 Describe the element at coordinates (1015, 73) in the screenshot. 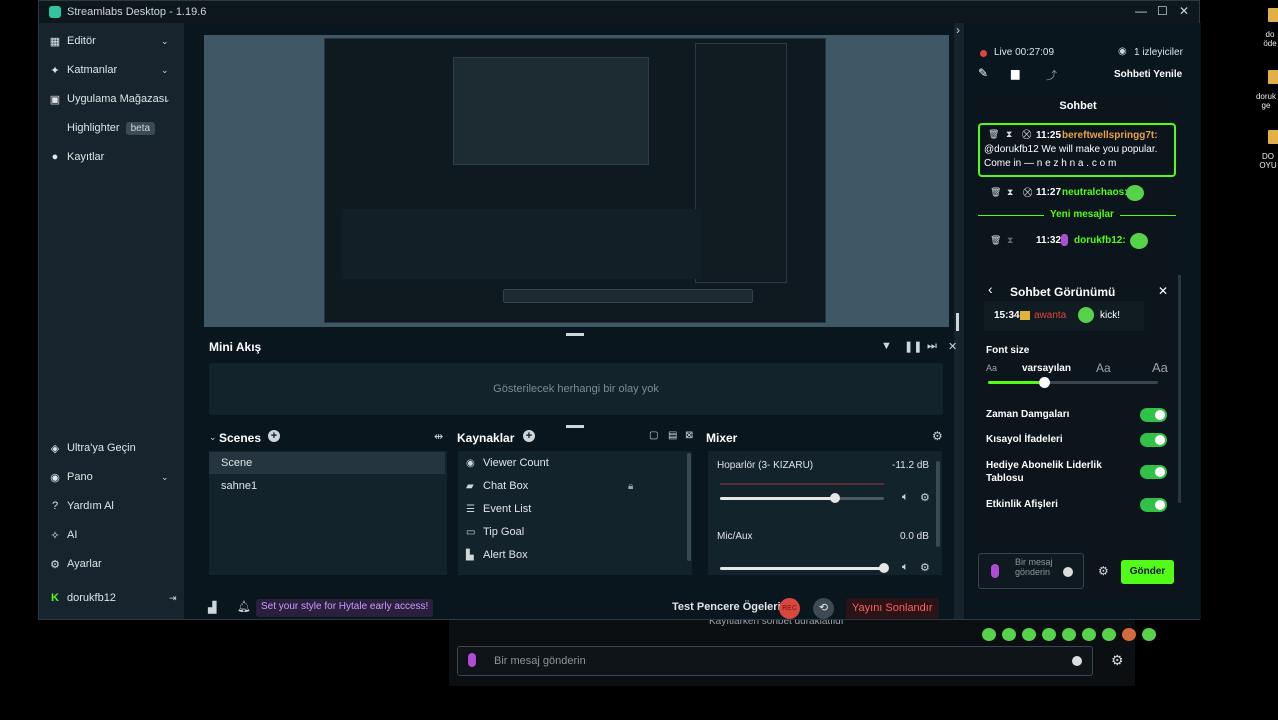

I see `channel-info-icon: ▆` at that location.